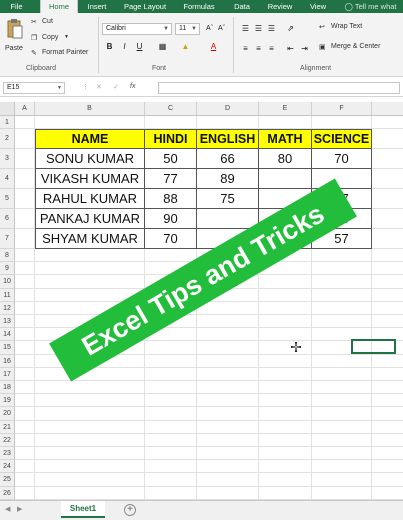  Describe the element at coordinates (34, 88) in the screenshot. I see `name-box: E15 ▼` at that location.